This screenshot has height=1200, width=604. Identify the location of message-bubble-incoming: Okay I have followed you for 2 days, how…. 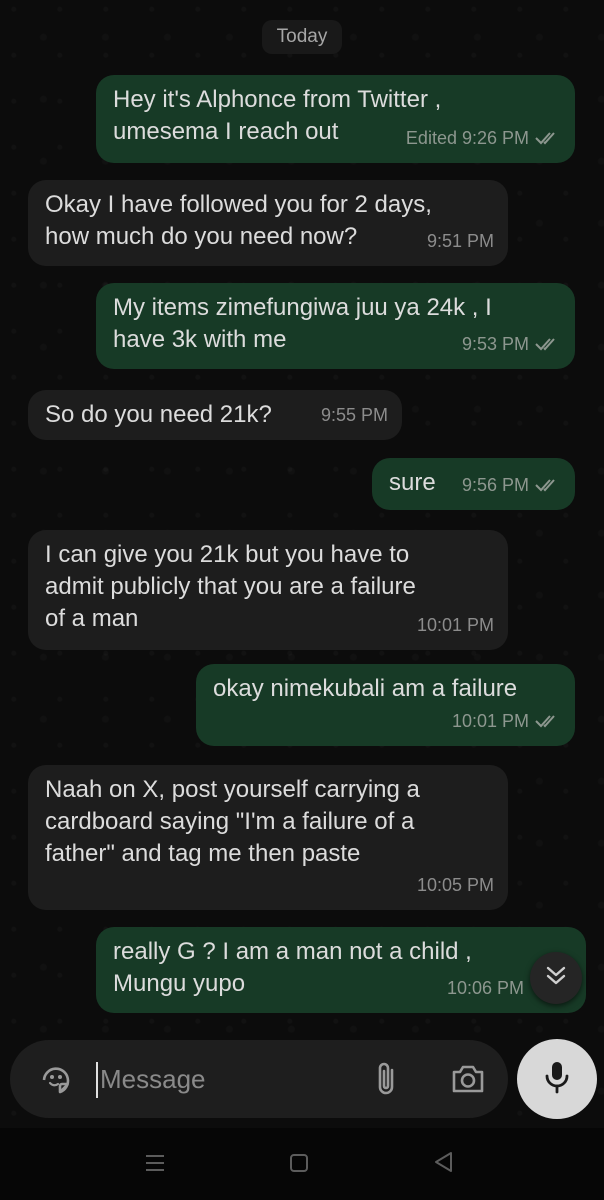
(268, 223).